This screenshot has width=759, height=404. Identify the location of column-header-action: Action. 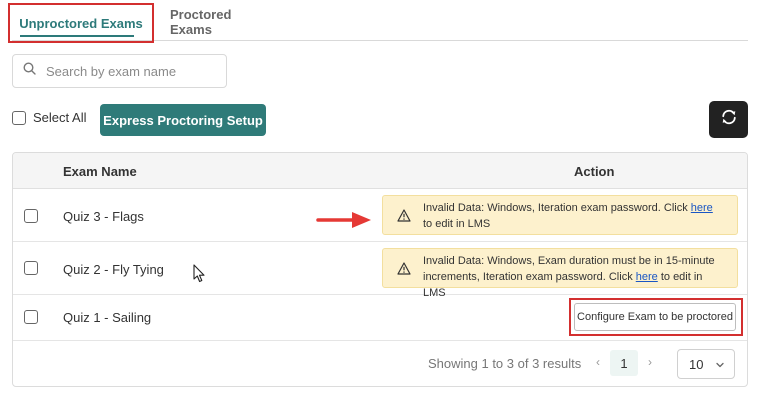
(594, 171).